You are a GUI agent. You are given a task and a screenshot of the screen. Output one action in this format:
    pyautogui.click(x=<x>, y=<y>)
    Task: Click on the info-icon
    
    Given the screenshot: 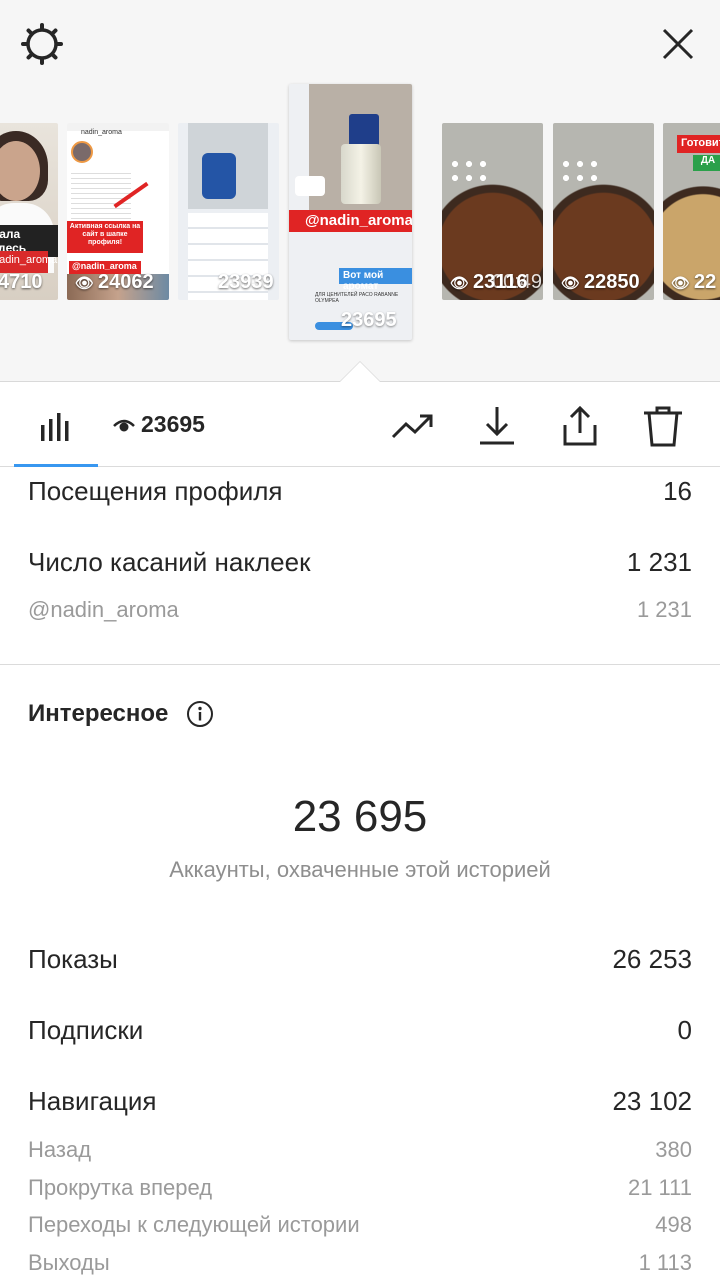 What is the action you would take?
    pyautogui.click(x=200, y=714)
    